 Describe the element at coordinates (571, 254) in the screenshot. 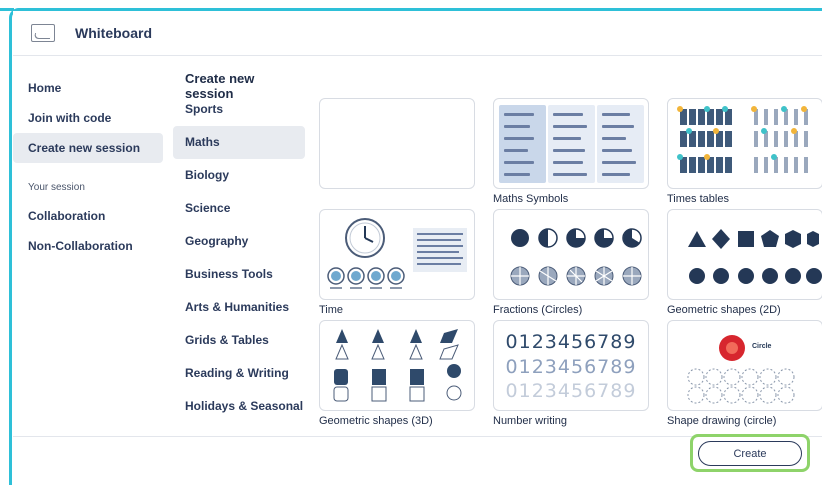

I see `fractions-thumbnail` at that location.